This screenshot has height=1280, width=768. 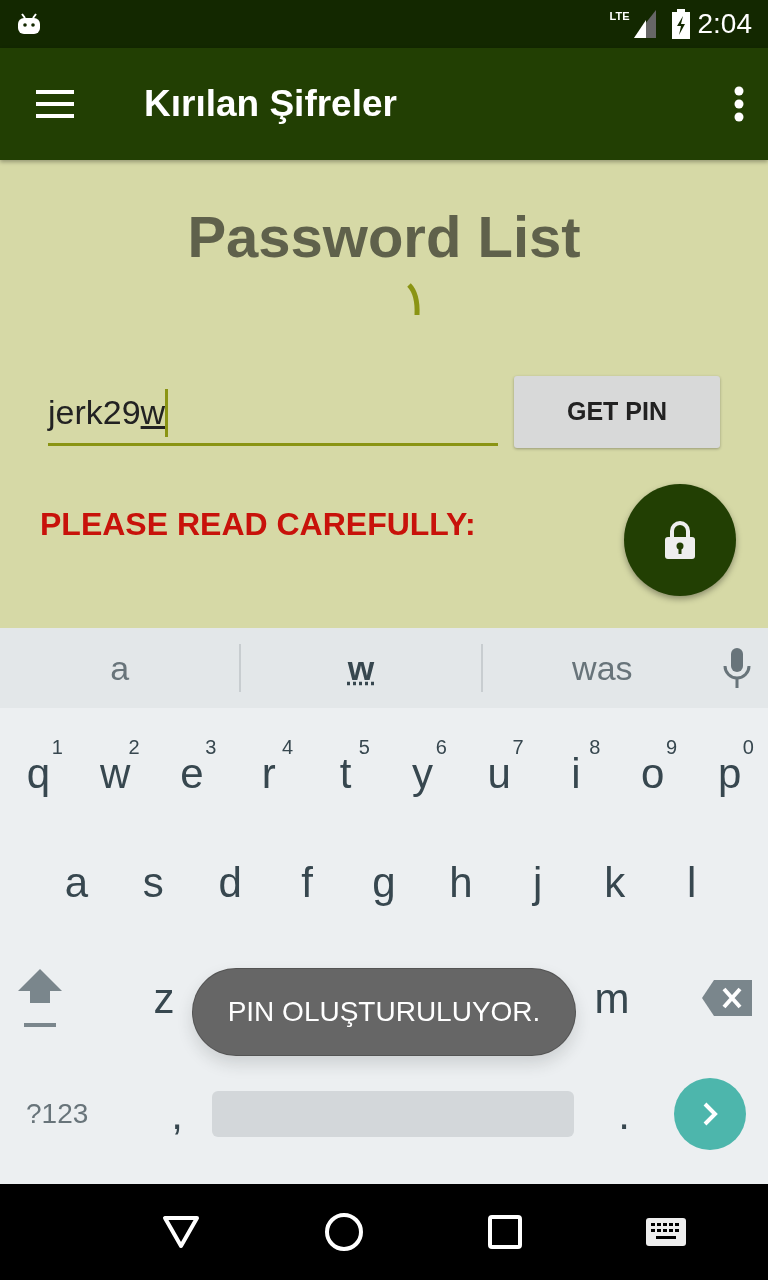 What do you see at coordinates (461, 882) in the screenshot?
I see `keyboard-key: h` at bounding box center [461, 882].